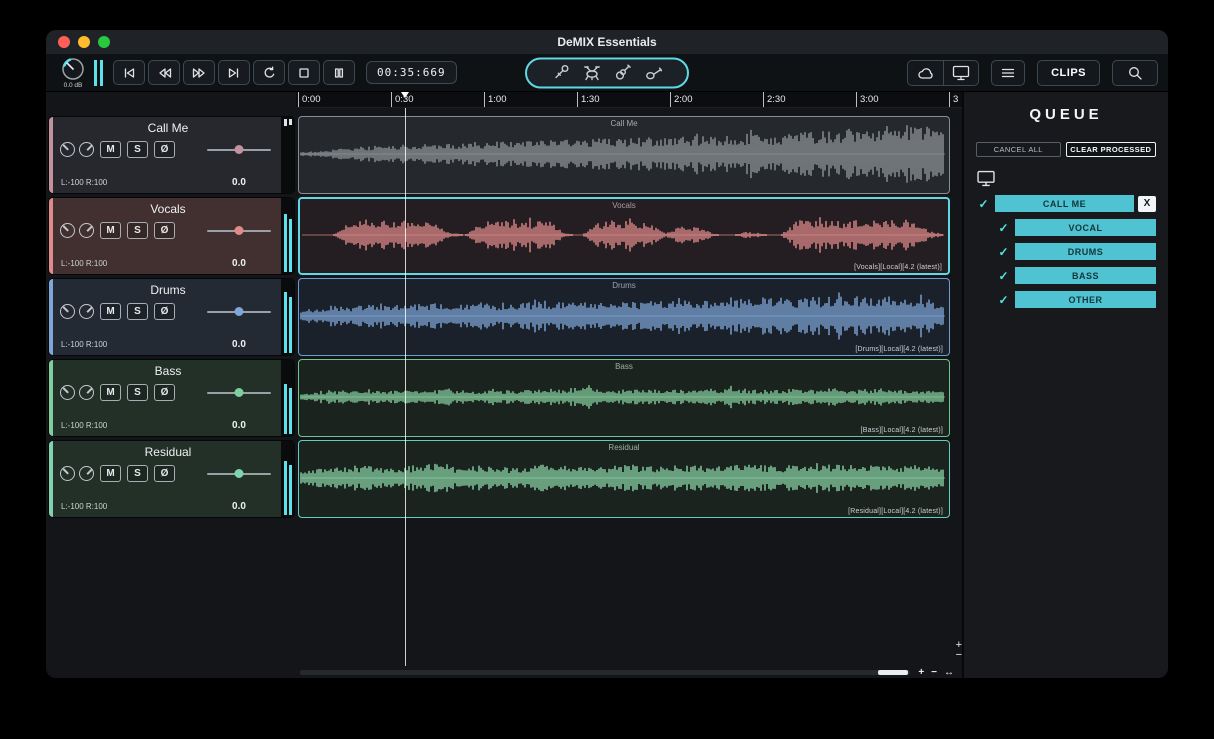 Image resolution: width=1214 pixels, height=739 pixels. I want to click on remove-queue-item-button: X, so click(1147, 203).